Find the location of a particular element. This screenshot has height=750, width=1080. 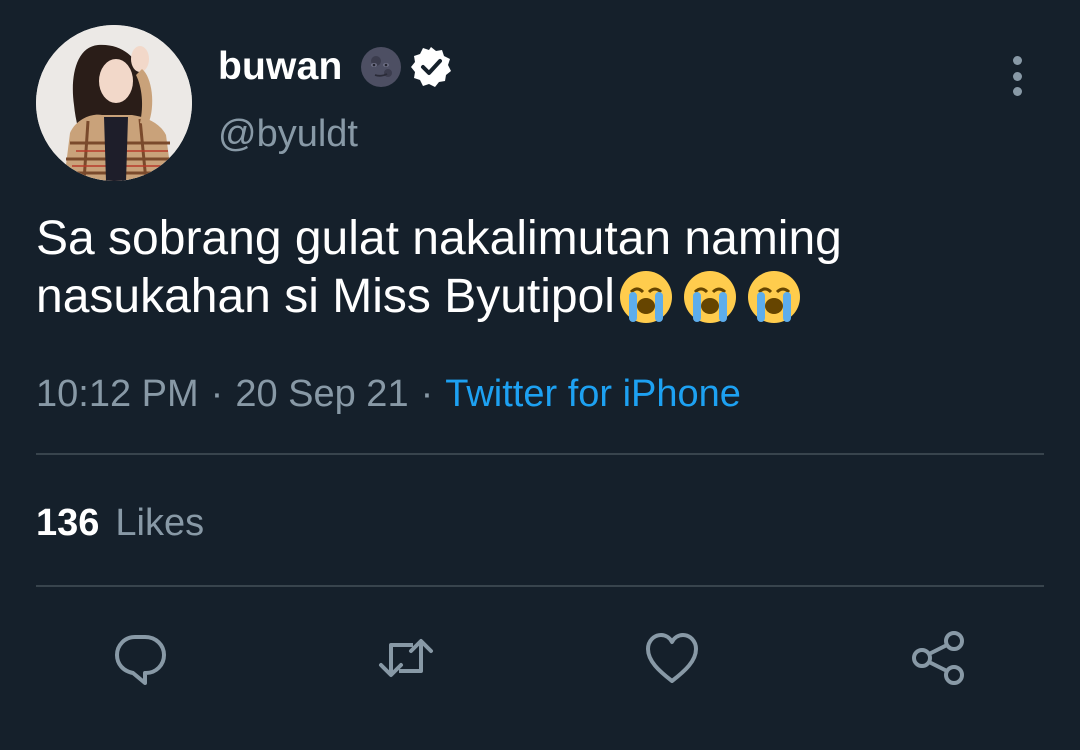

reply-button is located at coordinates (140, 658).